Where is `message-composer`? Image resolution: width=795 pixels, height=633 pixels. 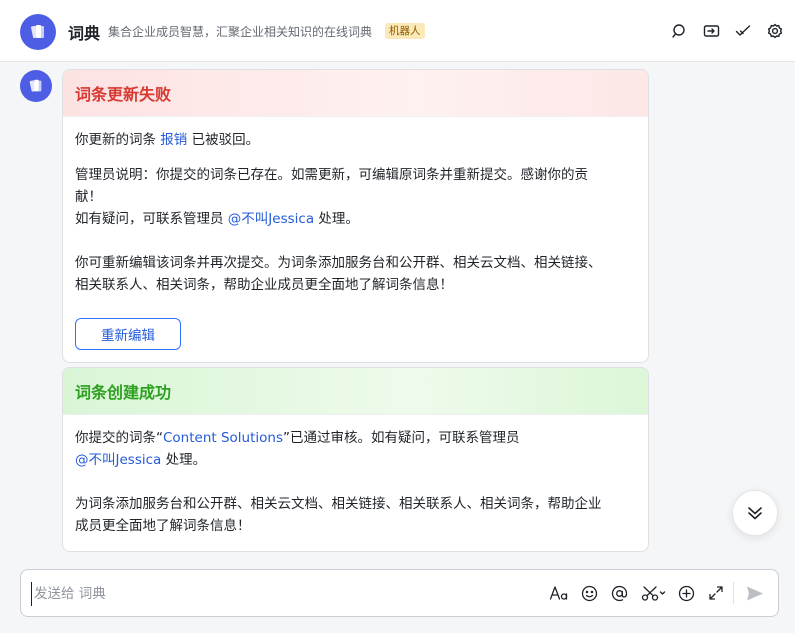 message-composer is located at coordinates (399, 593).